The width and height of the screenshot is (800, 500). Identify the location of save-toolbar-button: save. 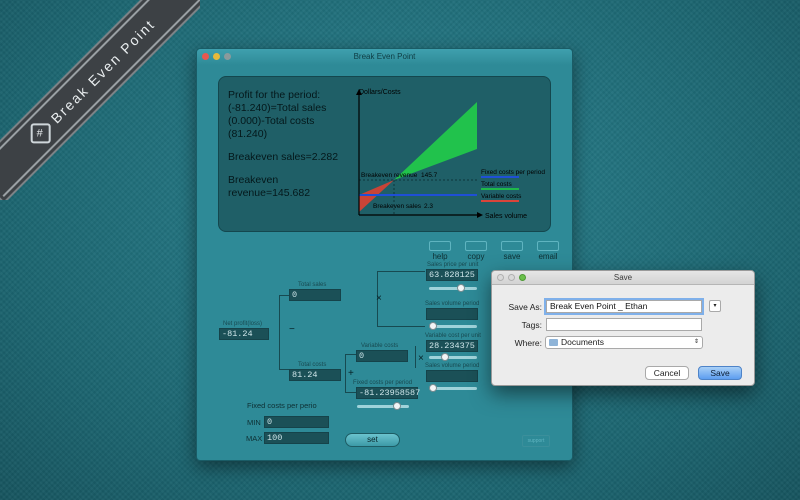
(512, 251).